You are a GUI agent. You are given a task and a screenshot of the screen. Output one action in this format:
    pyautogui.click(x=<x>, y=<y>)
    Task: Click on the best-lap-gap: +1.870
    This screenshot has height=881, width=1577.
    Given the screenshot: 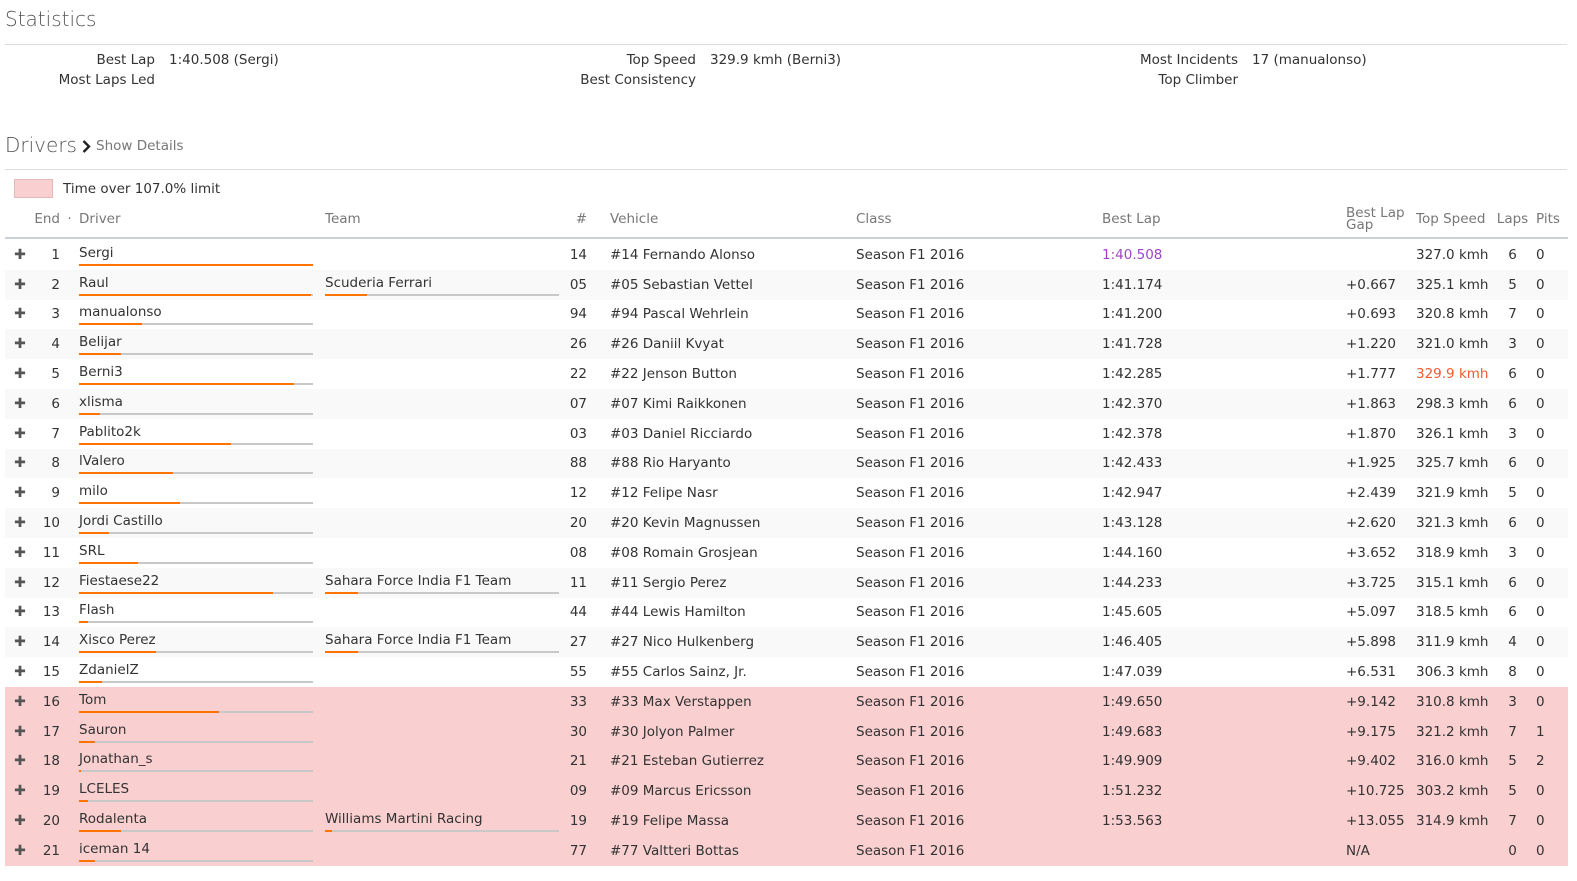 What is the action you would take?
    pyautogui.click(x=1371, y=433)
    